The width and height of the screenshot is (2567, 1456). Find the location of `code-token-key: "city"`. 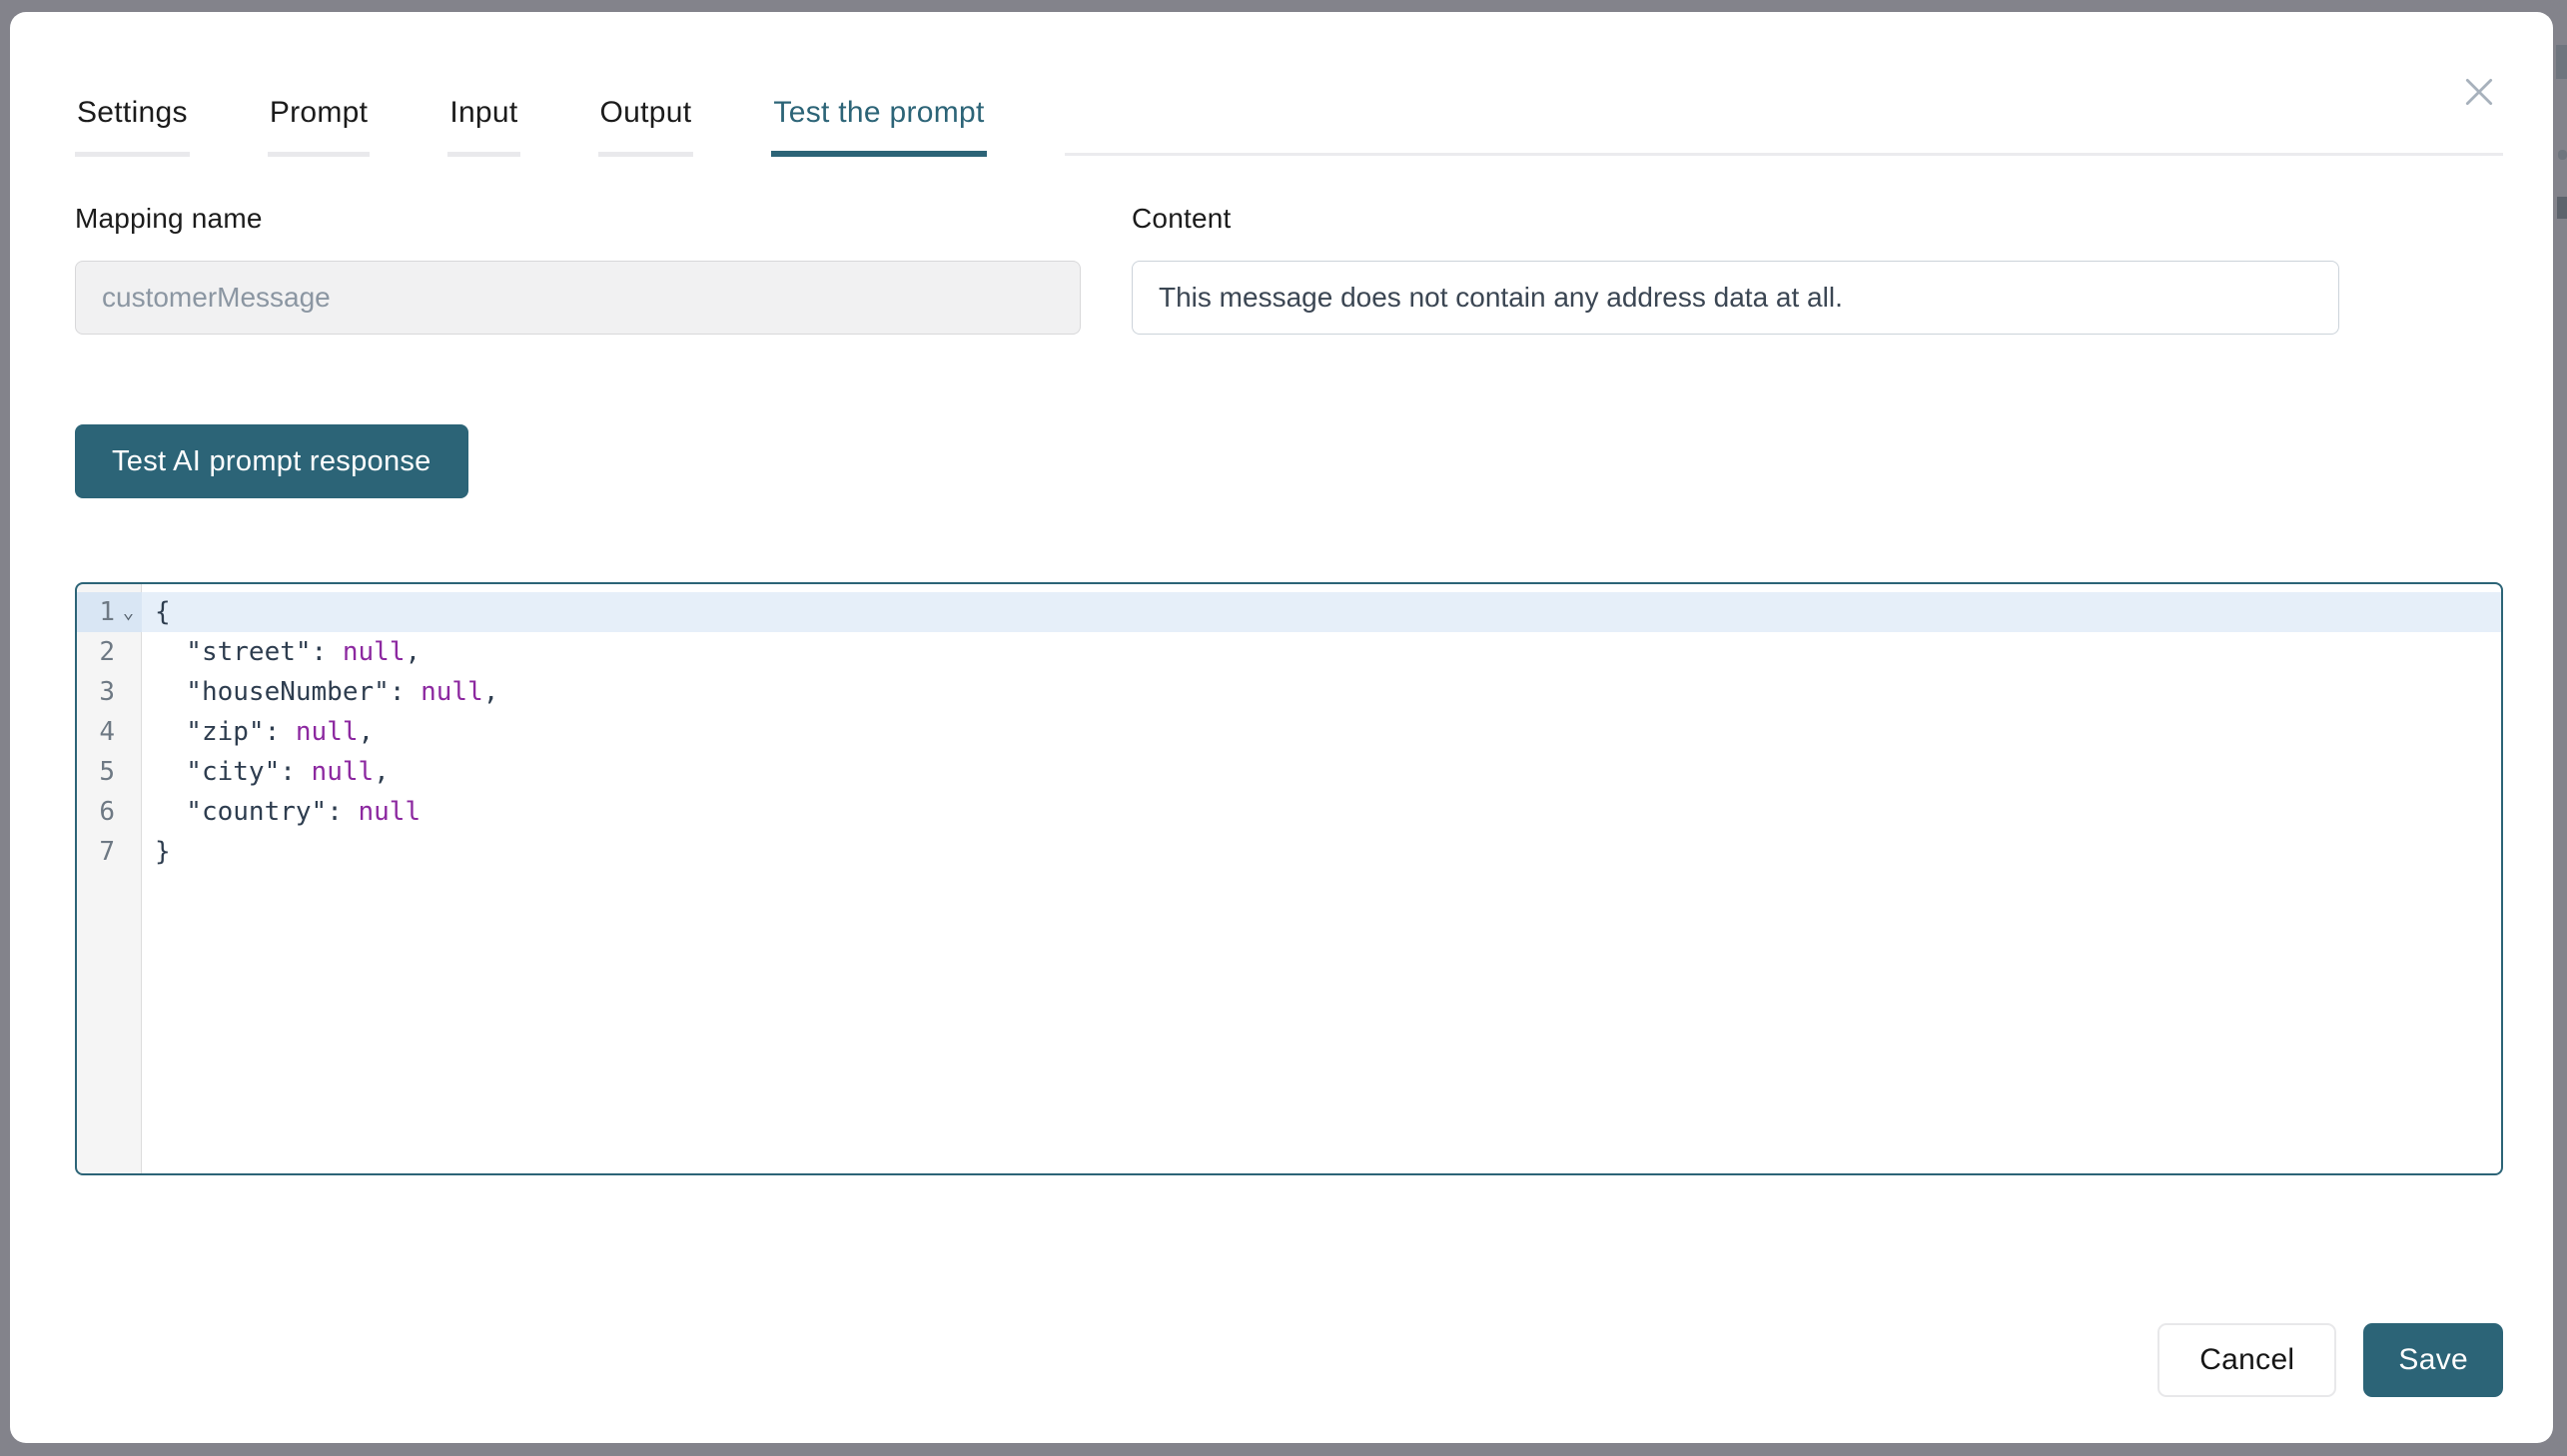

code-token-key: "city" is located at coordinates (218, 772).